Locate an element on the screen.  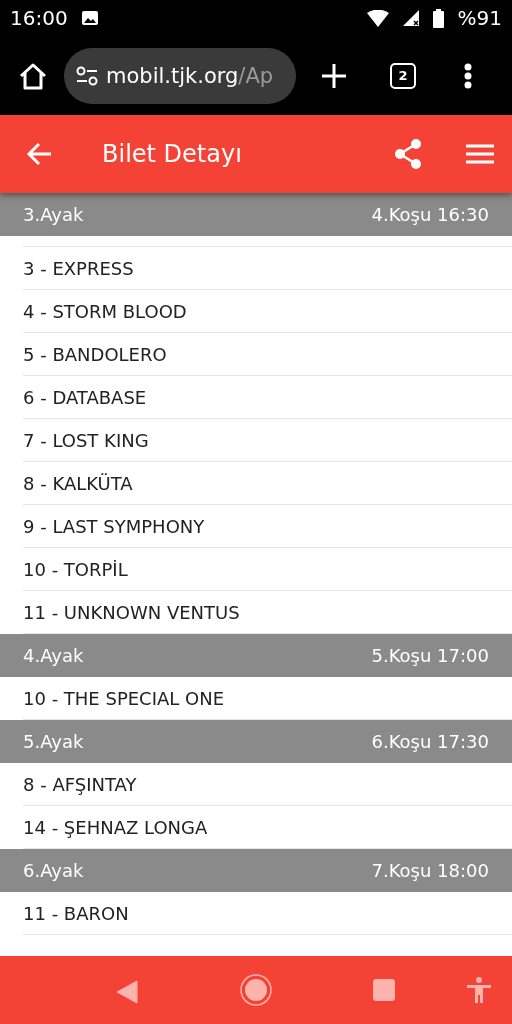
horse-row: 9 - LAST SYMPHONY is located at coordinates (267, 526).